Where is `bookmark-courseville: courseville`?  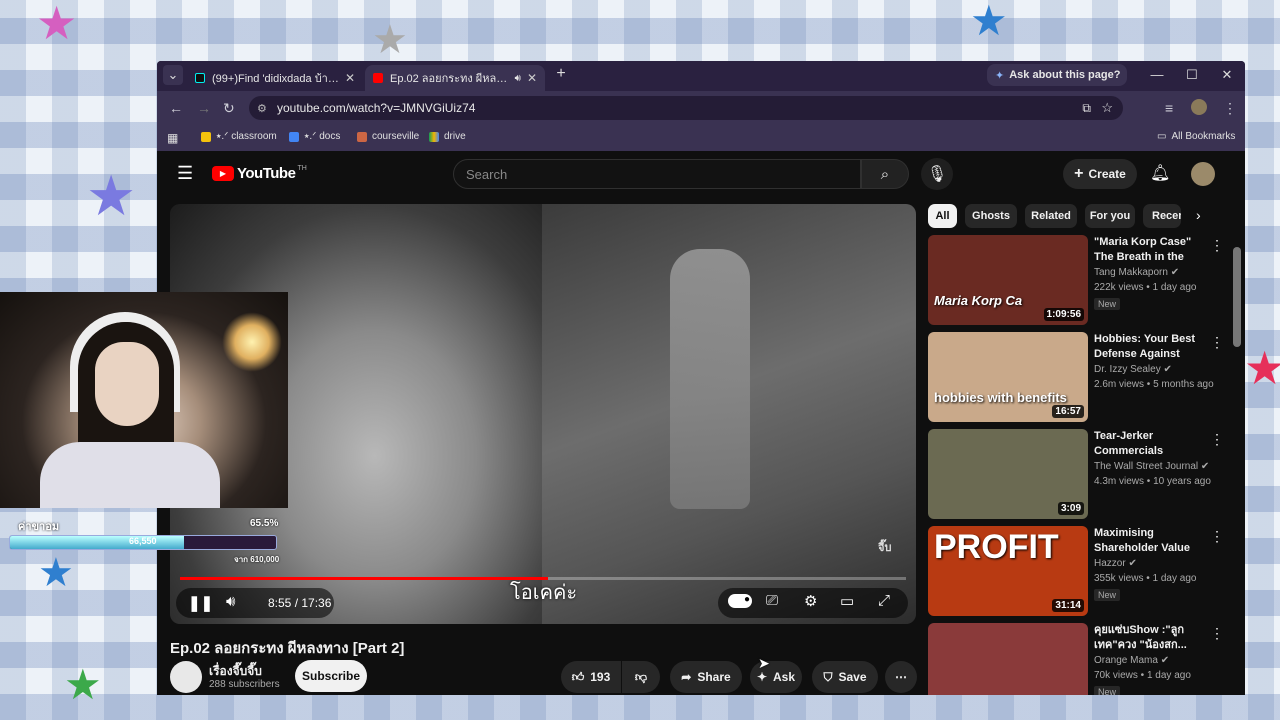
bookmark-courseville: courseville is located at coordinates (388, 136).